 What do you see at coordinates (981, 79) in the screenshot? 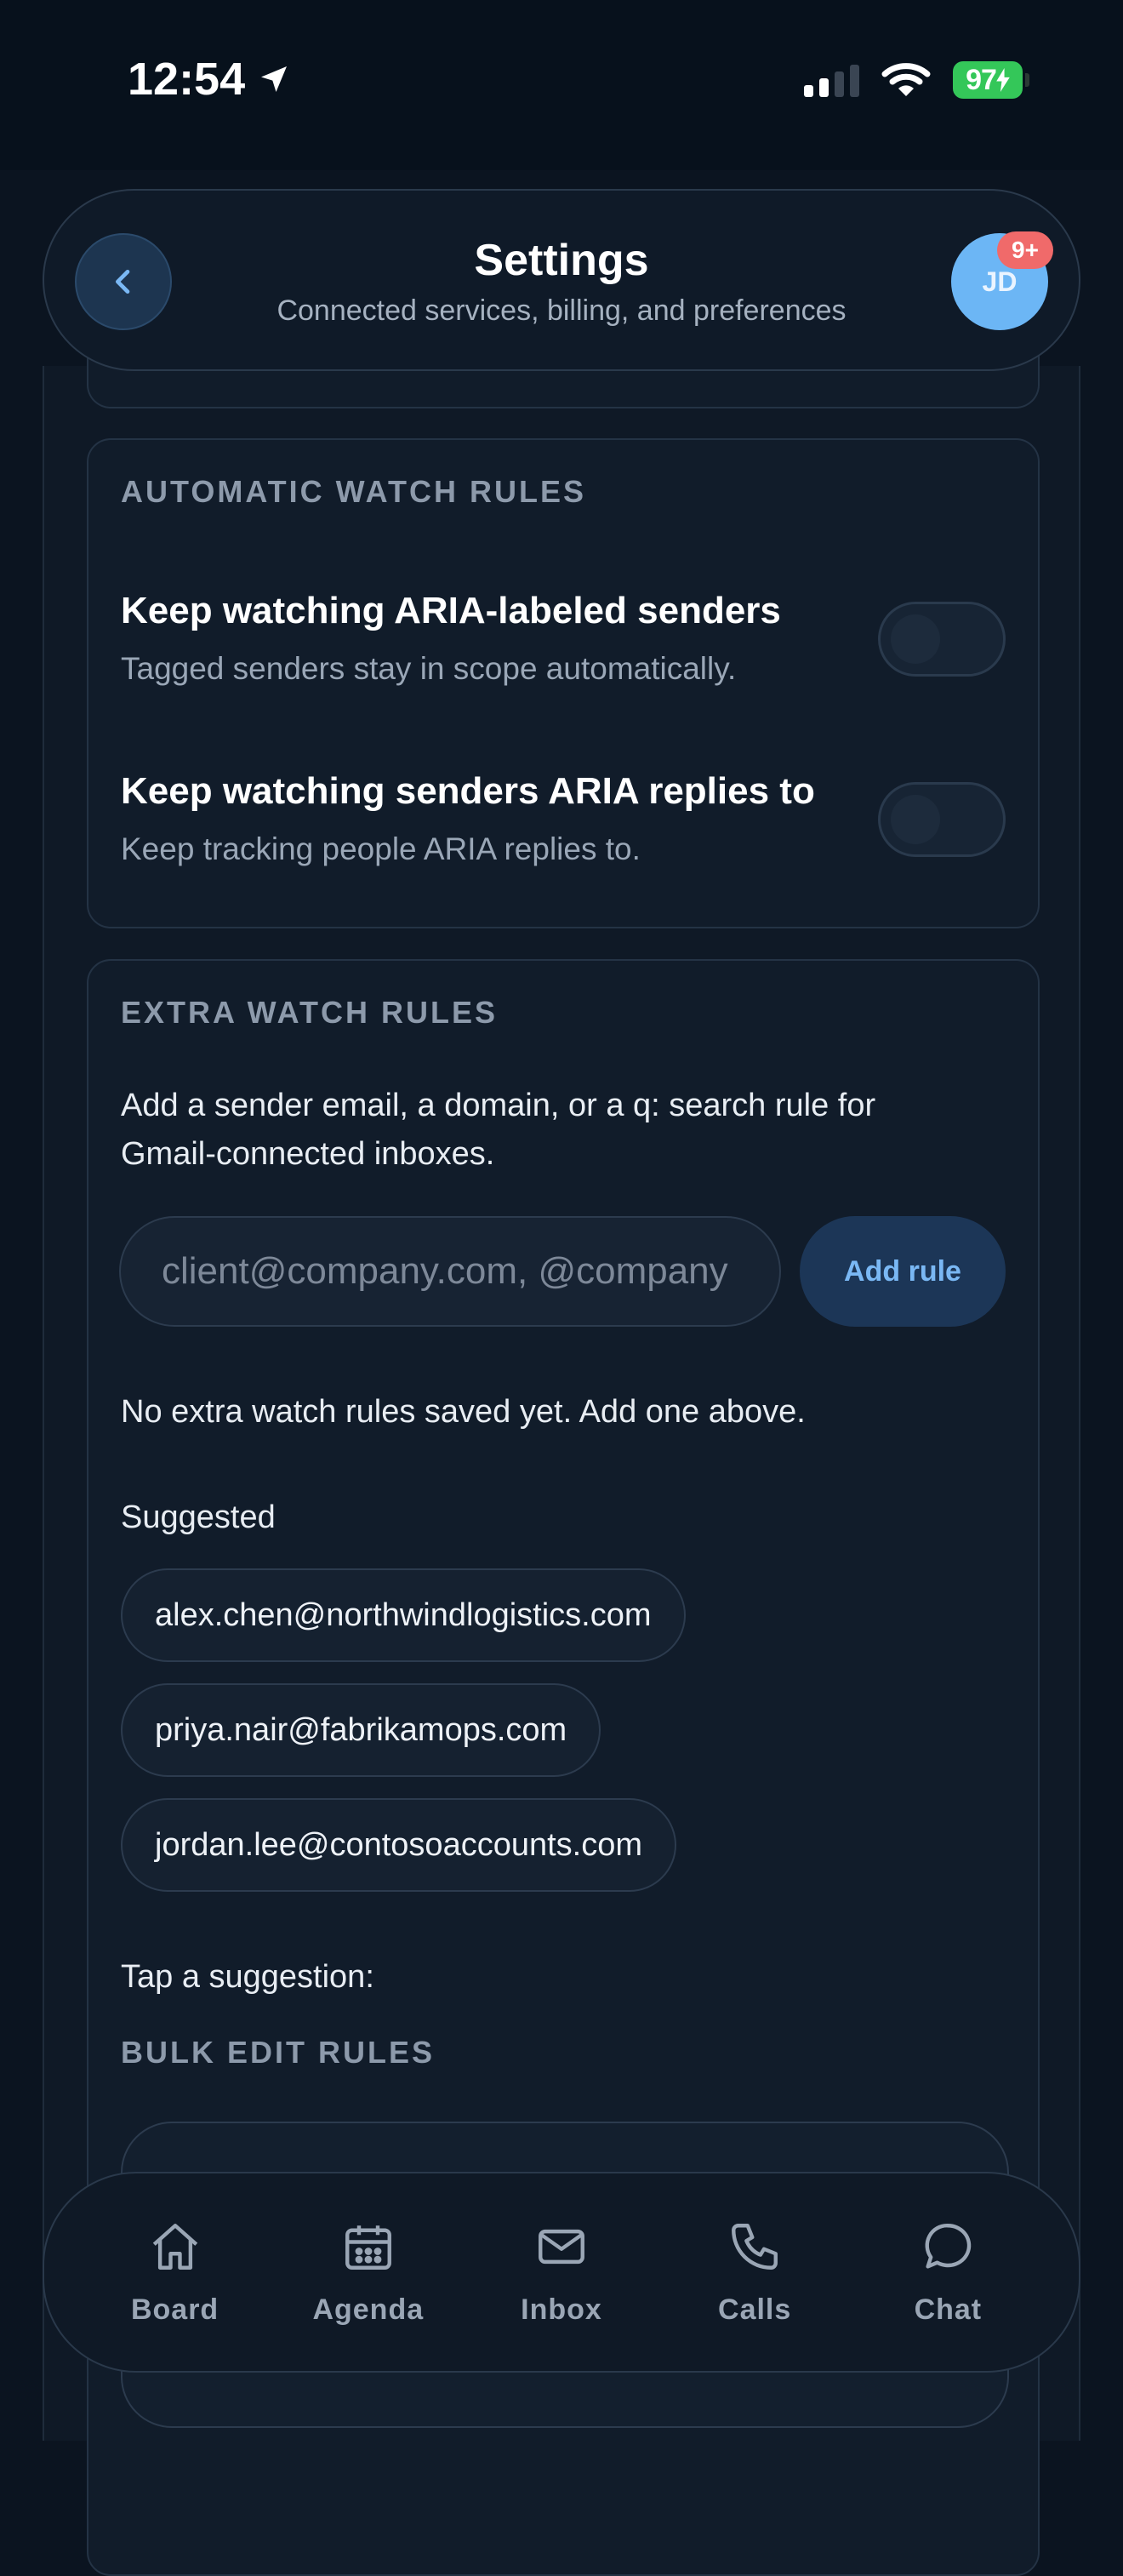
I see `battery-level: 97` at bounding box center [981, 79].